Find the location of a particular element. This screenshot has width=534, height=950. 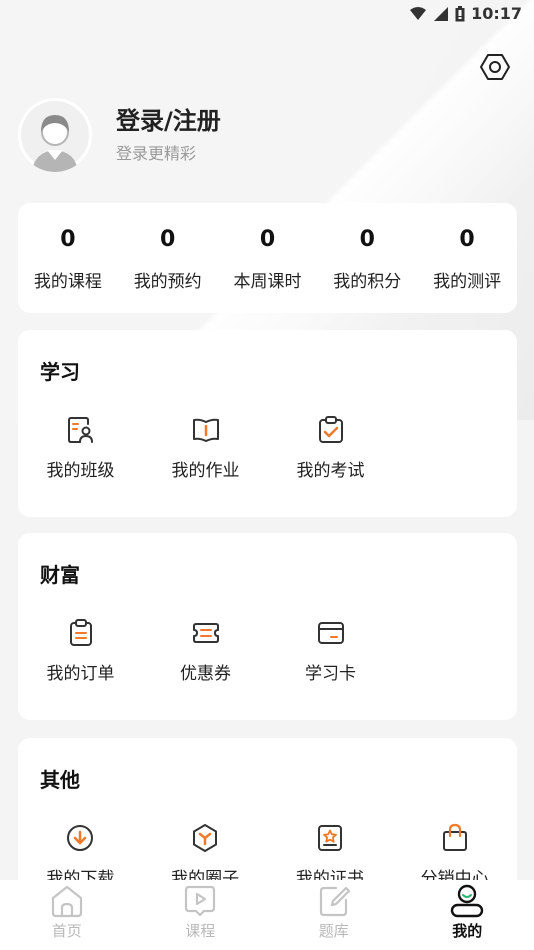

bottom-tab-bar: 首页 课程 题库 我的 is located at coordinates (267, 915).